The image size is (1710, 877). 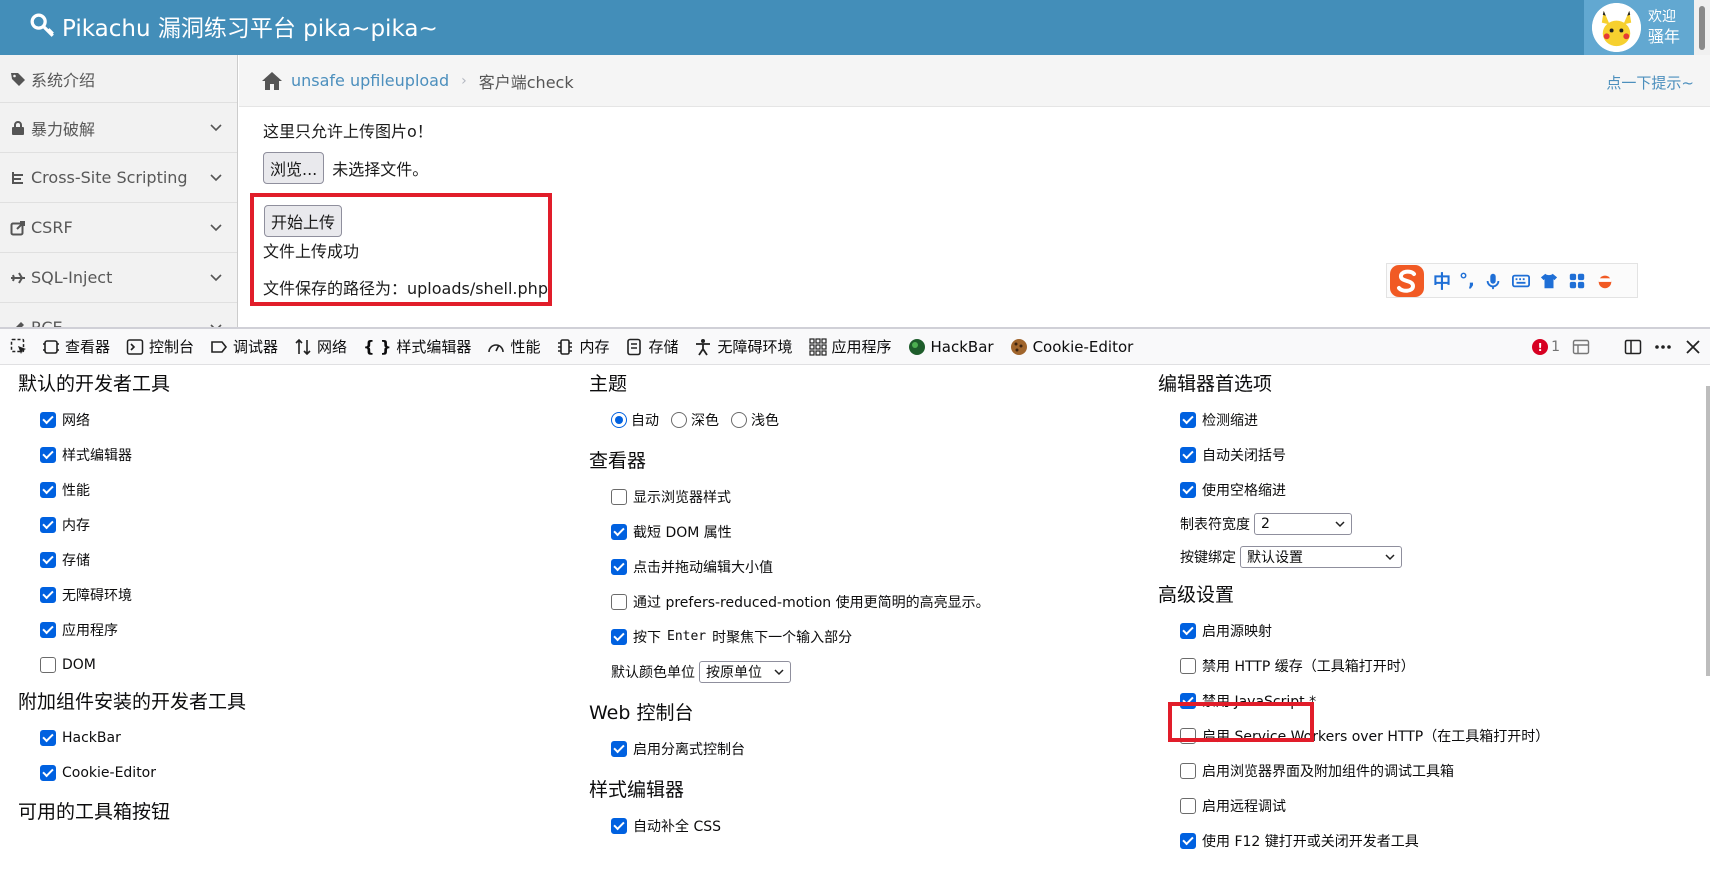 I want to click on ime-lang-indicator: 中, so click(x=1442, y=281).